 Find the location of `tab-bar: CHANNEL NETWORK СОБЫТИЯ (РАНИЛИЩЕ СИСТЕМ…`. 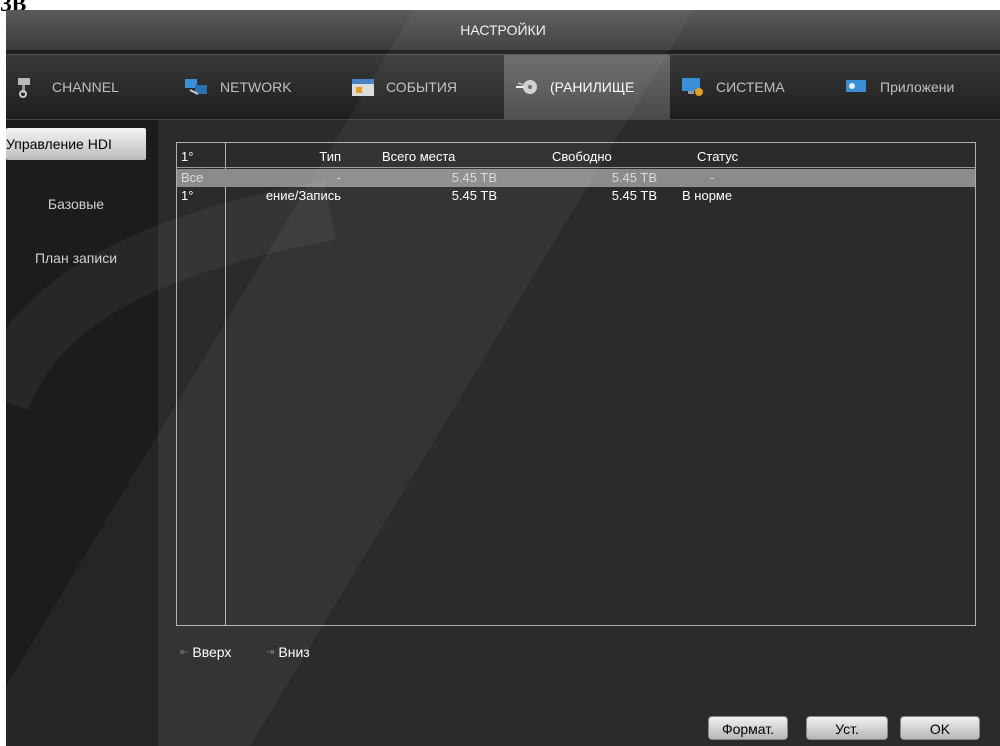

tab-bar: CHANNEL NETWORK СОБЫТИЯ (РАНИЛИЩЕ СИСТЕМ… is located at coordinates (503, 87).